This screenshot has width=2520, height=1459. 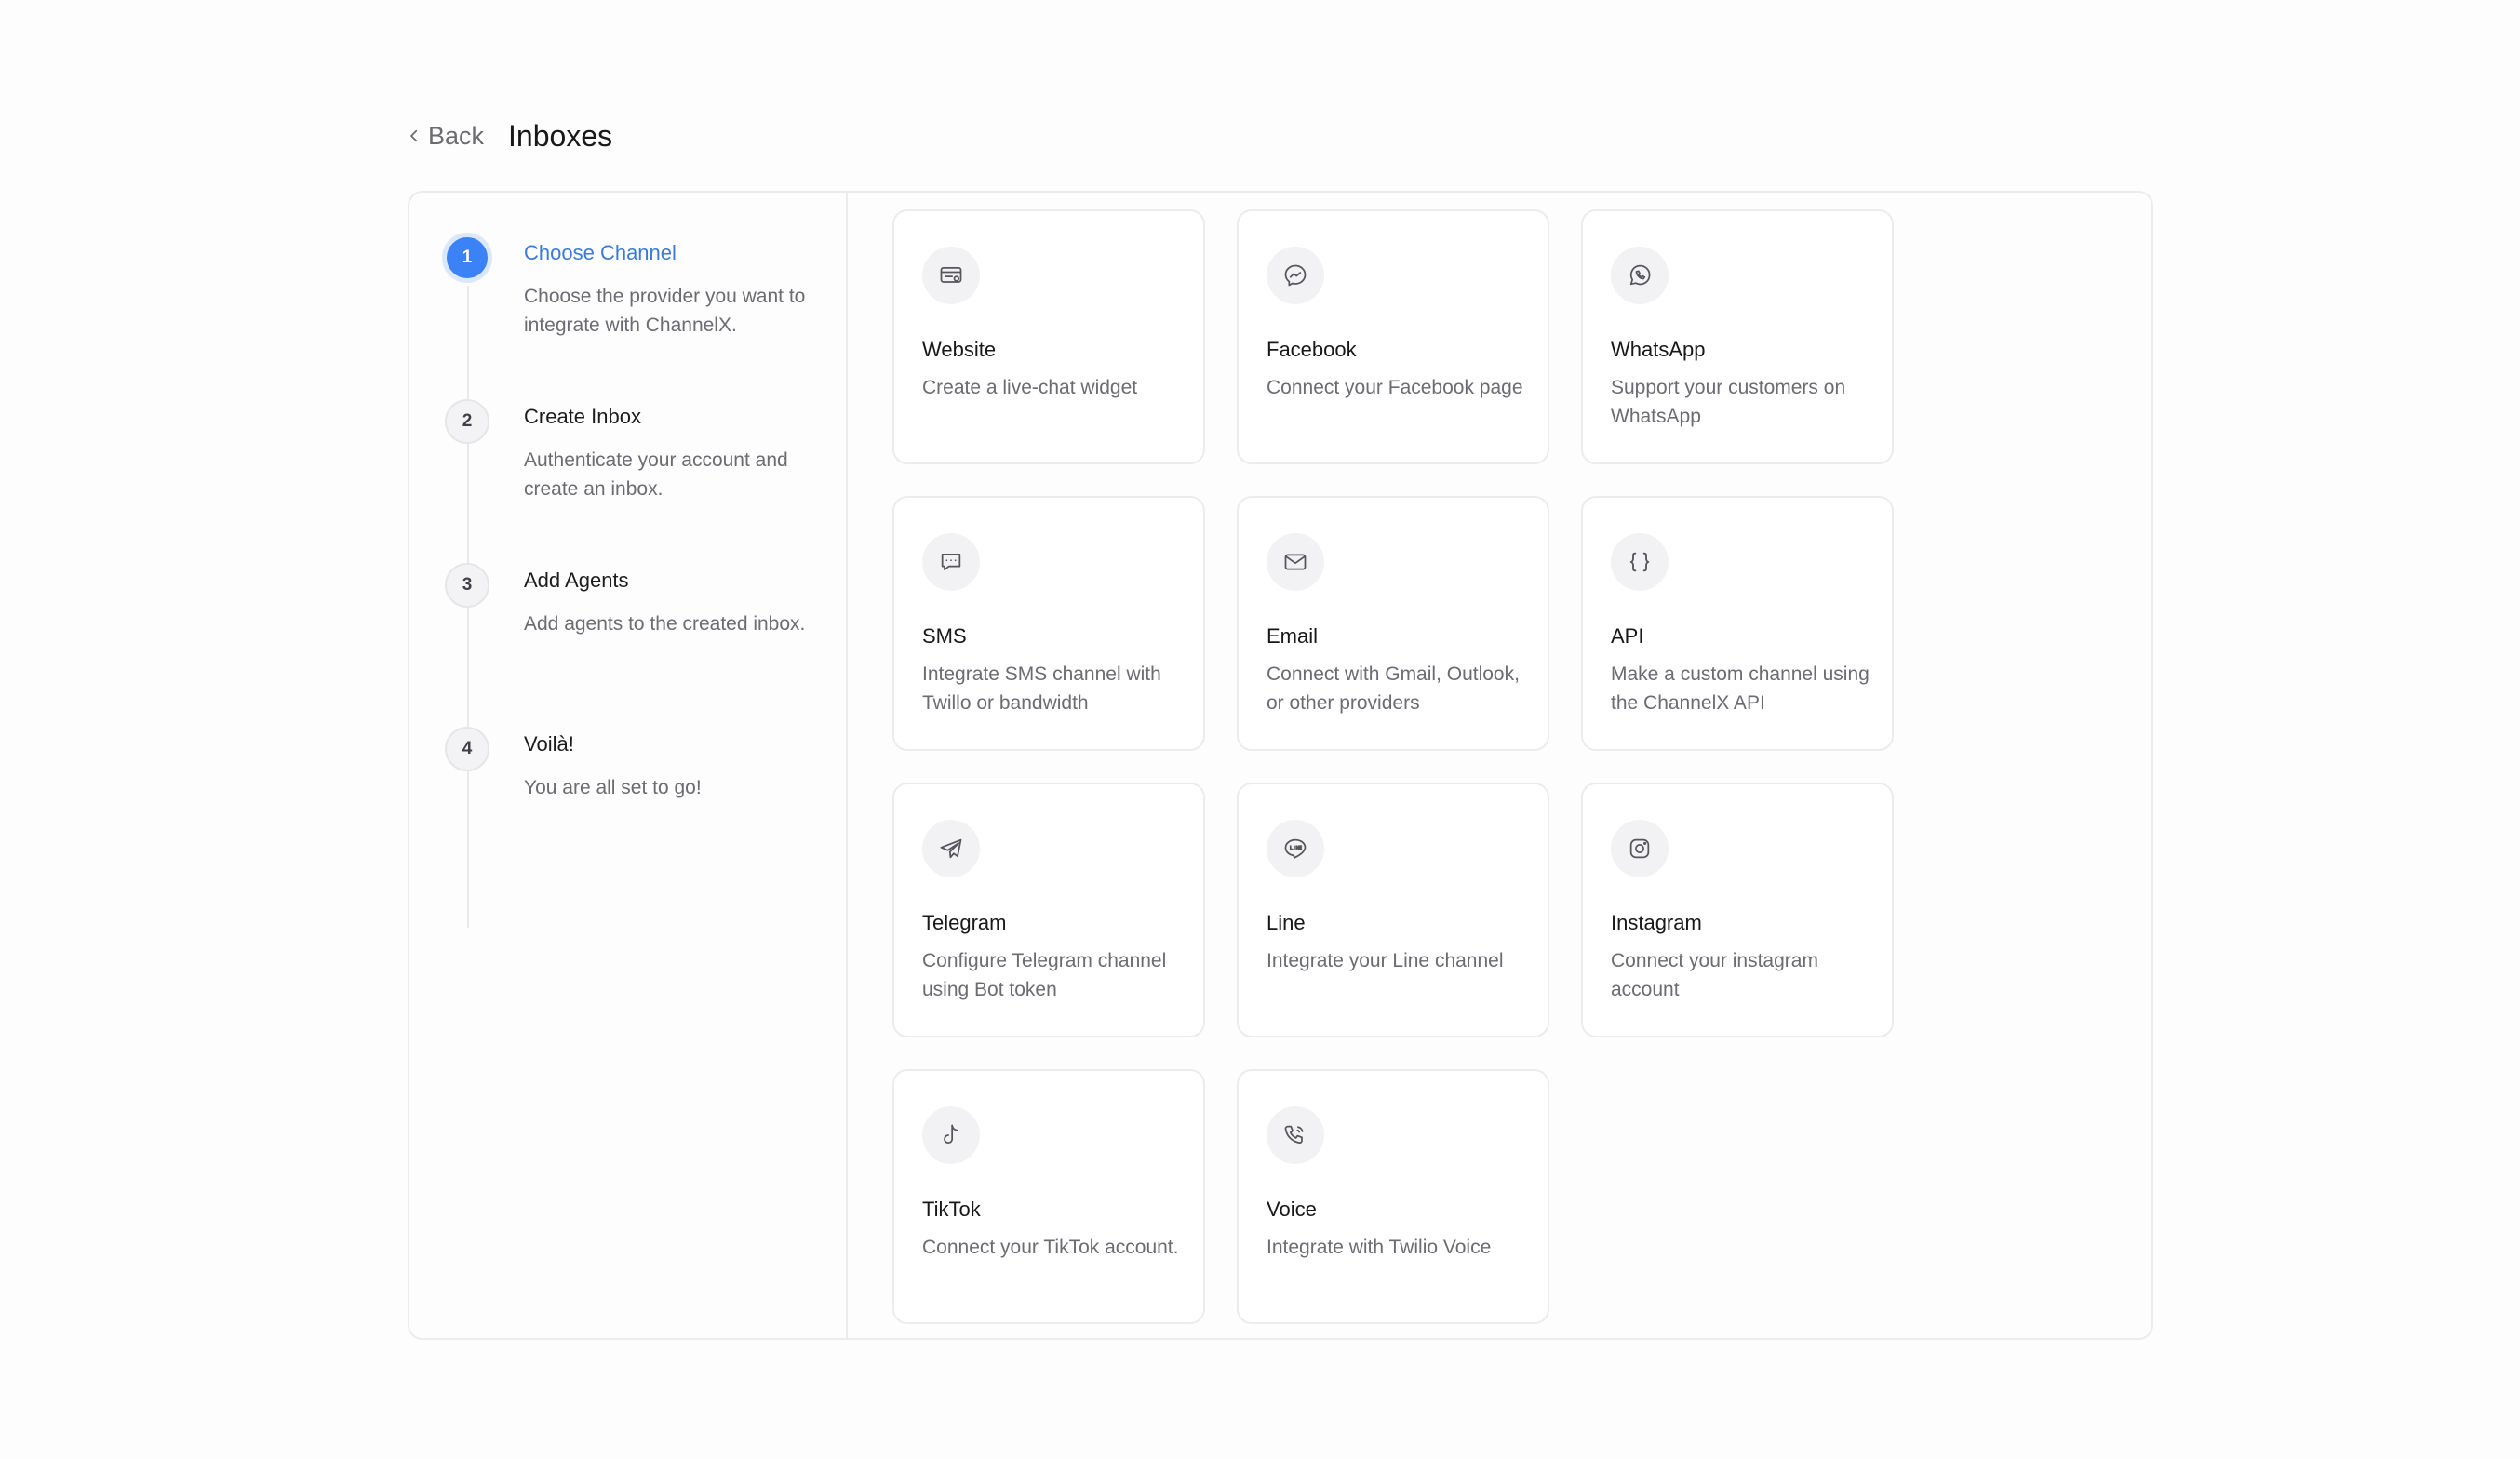 What do you see at coordinates (576, 580) in the screenshot?
I see `step-title: Add Agents` at bounding box center [576, 580].